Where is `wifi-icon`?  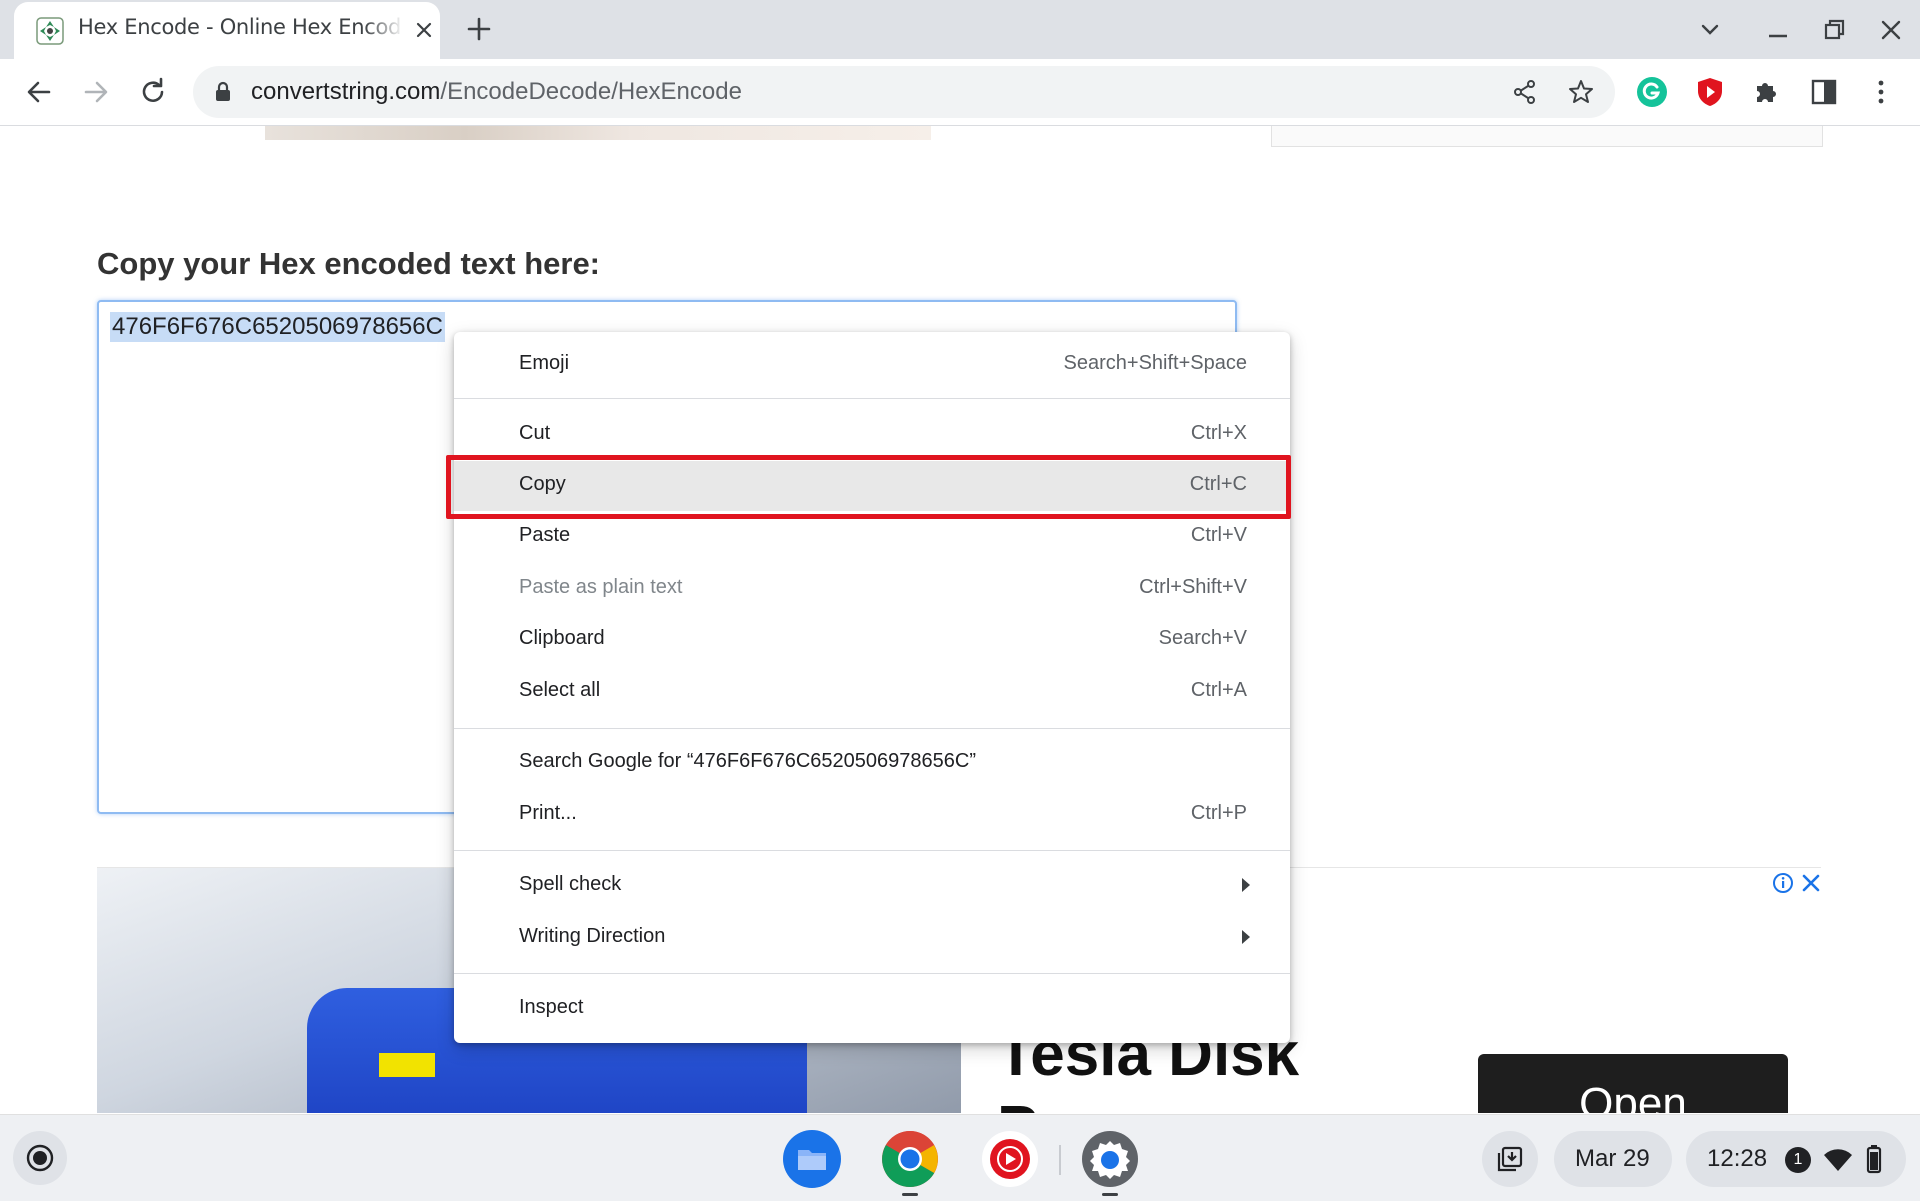
wifi-icon is located at coordinates (1838, 1160).